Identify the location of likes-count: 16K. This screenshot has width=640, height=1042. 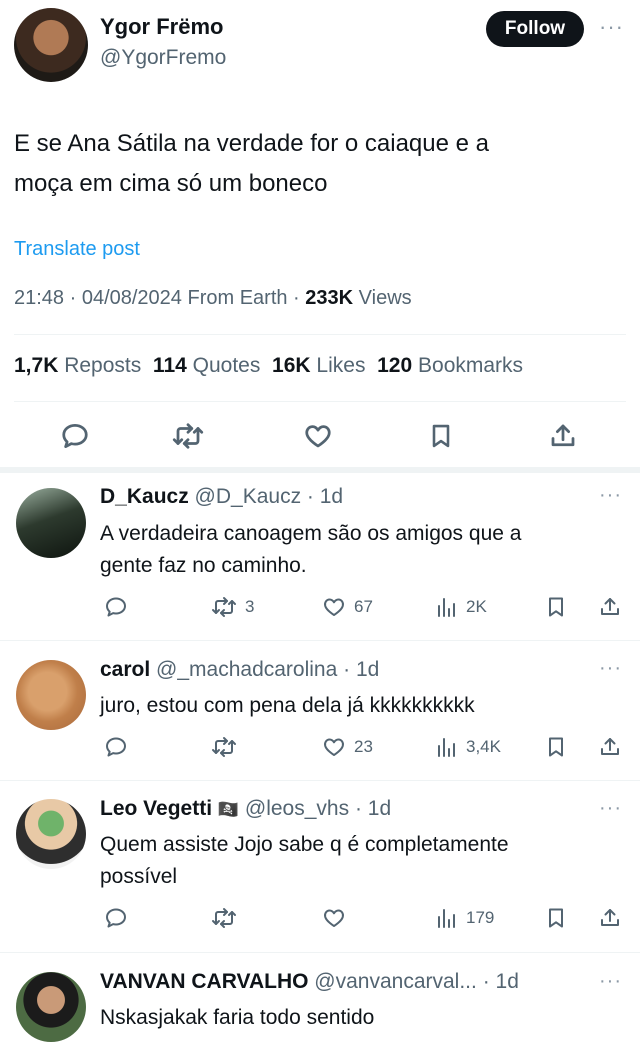
(291, 365).